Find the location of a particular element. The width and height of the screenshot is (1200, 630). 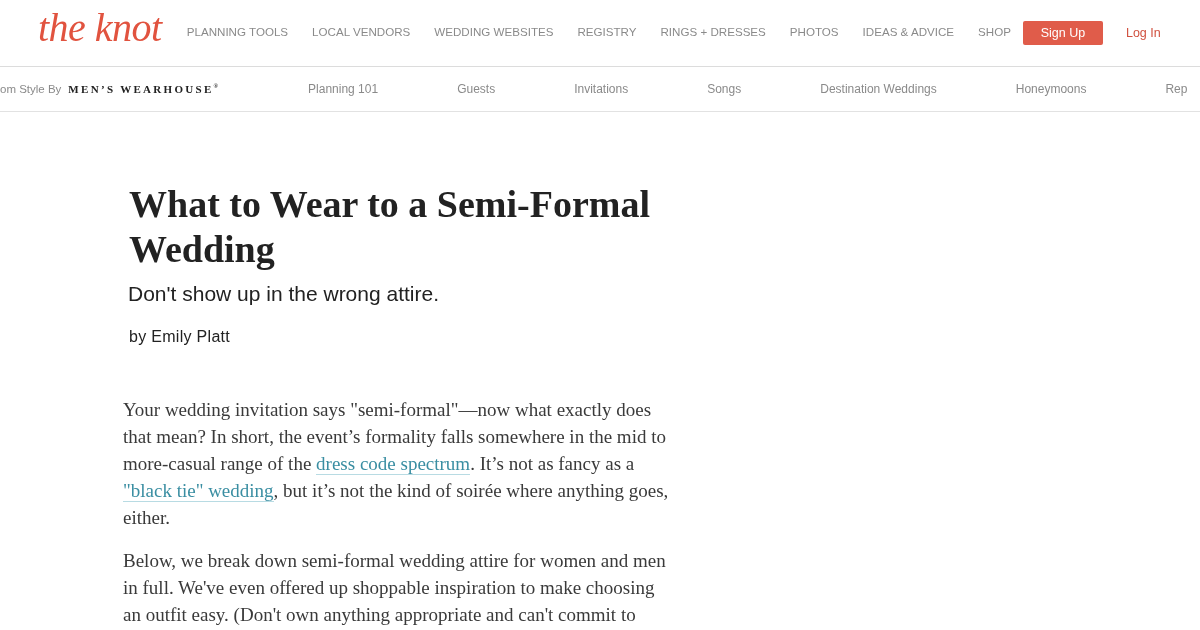

nav-link: IDEAS & ADVICE is located at coordinates (908, 31).